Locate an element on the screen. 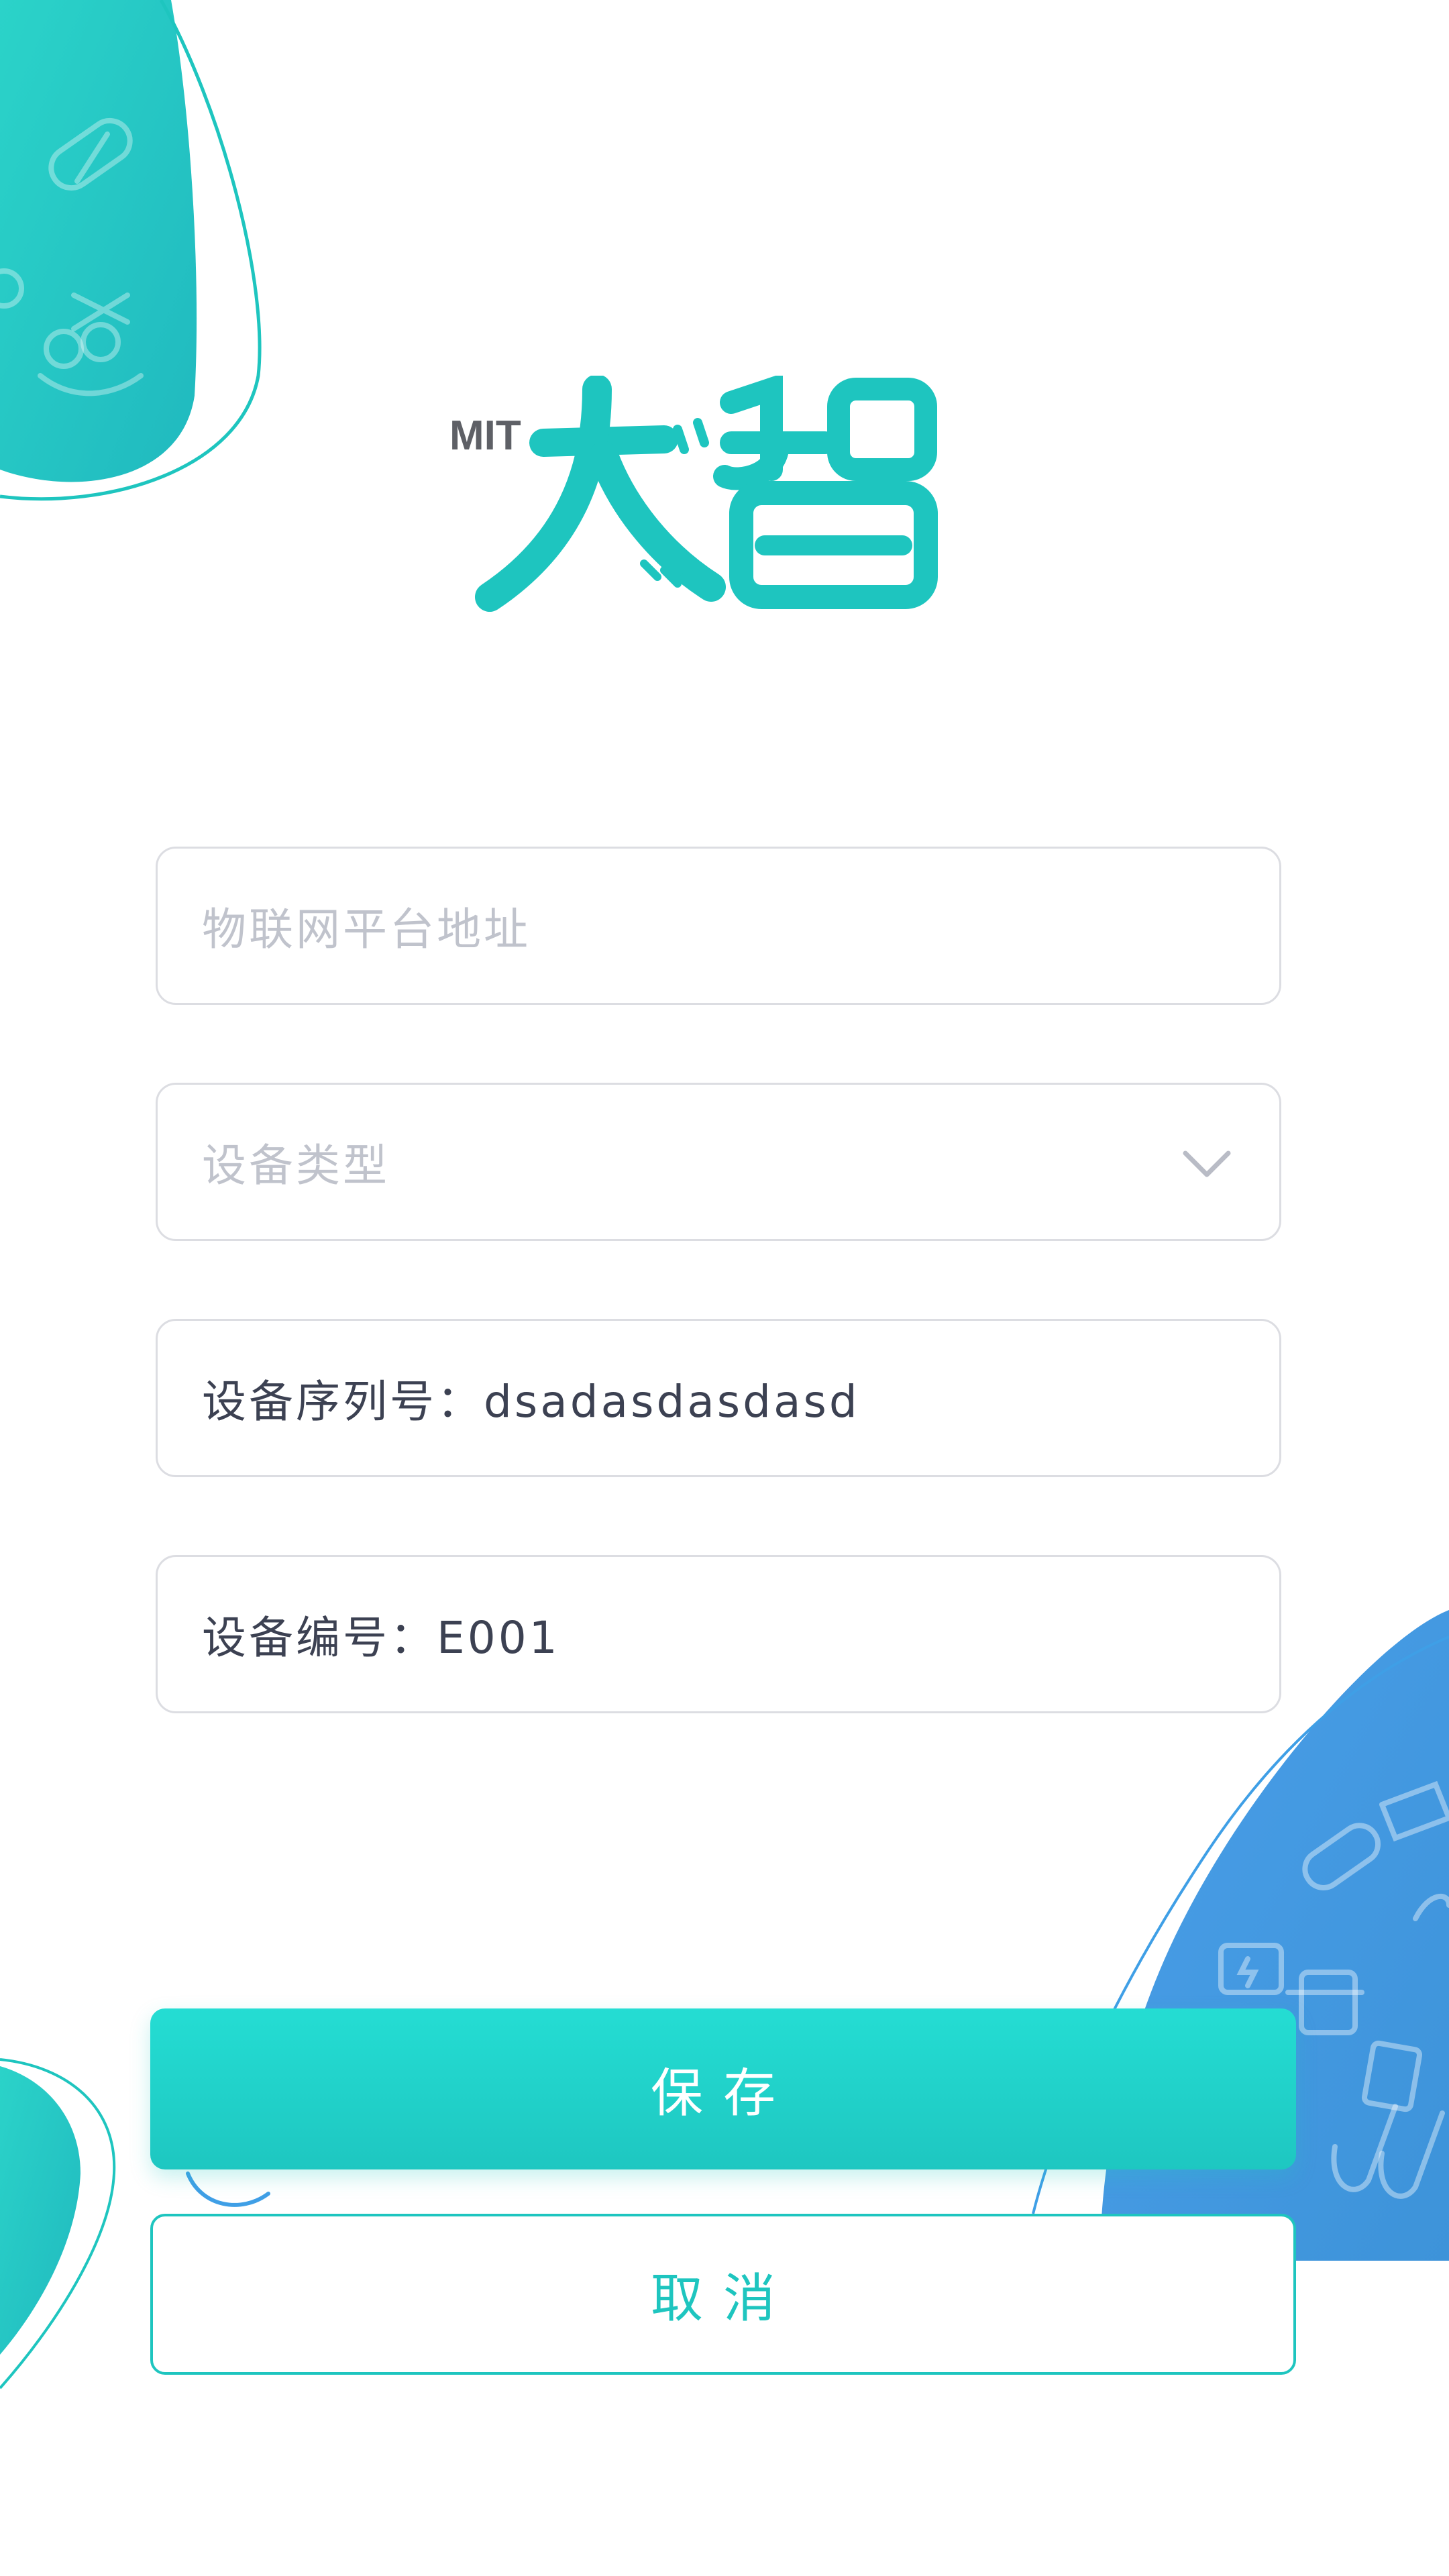 The height and width of the screenshot is (2576, 1449). device-type-placeholder: 设备类型 is located at coordinates (296, 1165).